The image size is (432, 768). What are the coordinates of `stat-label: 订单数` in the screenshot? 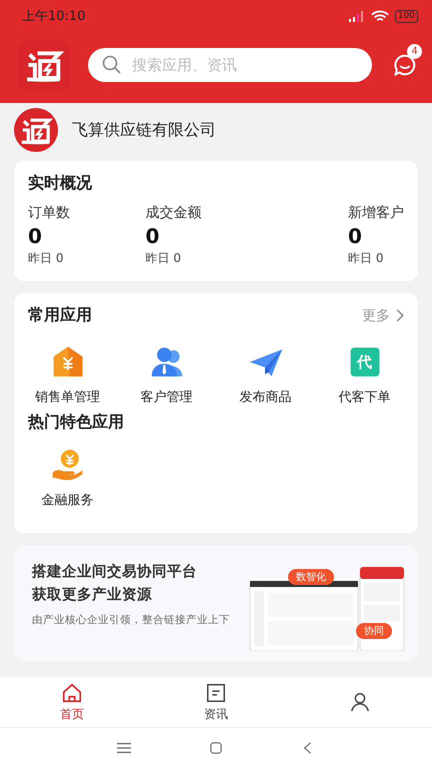 It's located at (49, 213).